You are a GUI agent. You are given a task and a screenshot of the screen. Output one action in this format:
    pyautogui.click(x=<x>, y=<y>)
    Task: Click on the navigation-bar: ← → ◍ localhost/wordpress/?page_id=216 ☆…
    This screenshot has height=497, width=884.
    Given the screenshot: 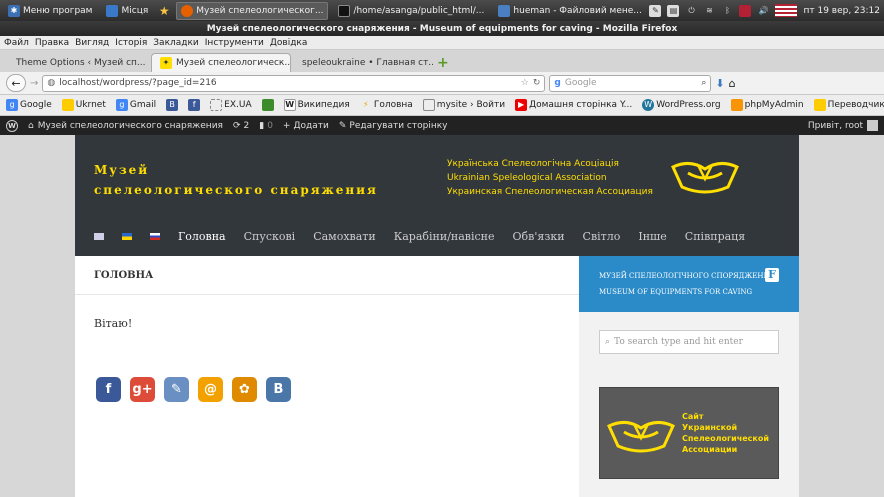 What is the action you would take?
    pyautogui.click(x=442, y=83)
    